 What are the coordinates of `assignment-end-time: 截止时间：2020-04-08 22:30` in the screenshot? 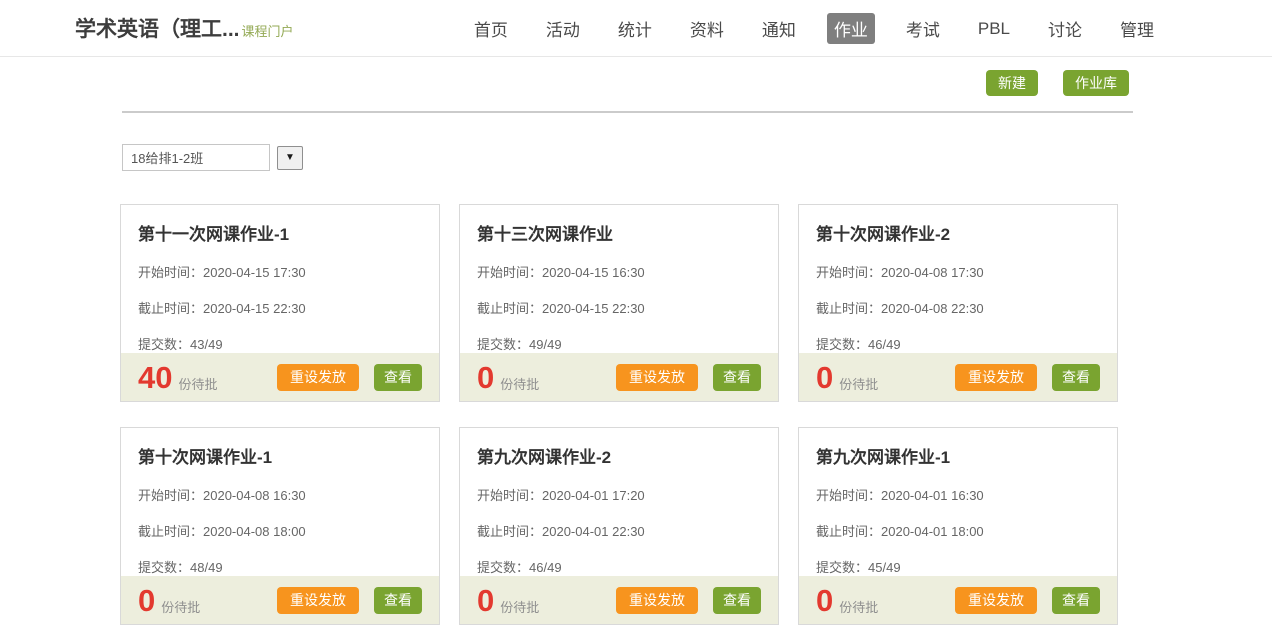 It's located at (958, 307).